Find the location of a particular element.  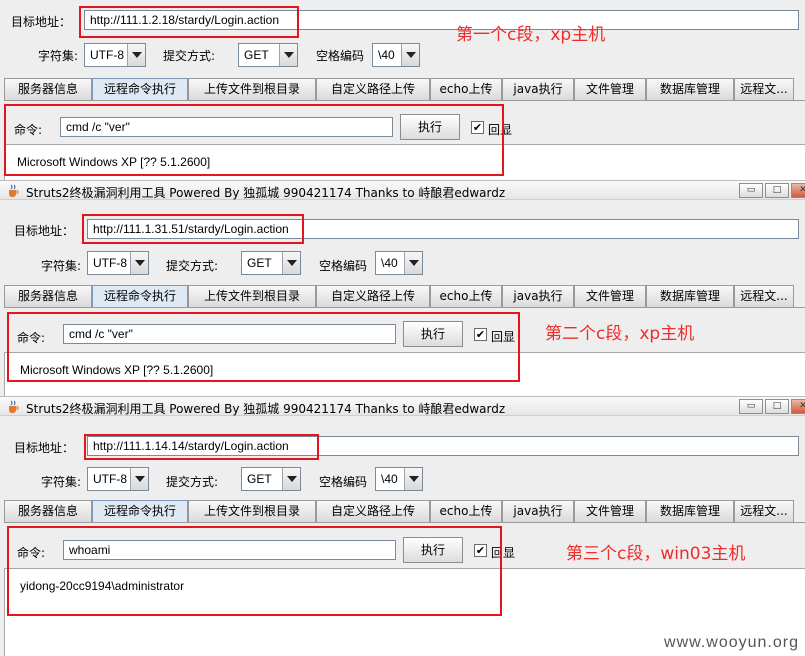

target-url-input: http://111.1.2.18/stardy/Login.action is located at coordinates (441, 20).